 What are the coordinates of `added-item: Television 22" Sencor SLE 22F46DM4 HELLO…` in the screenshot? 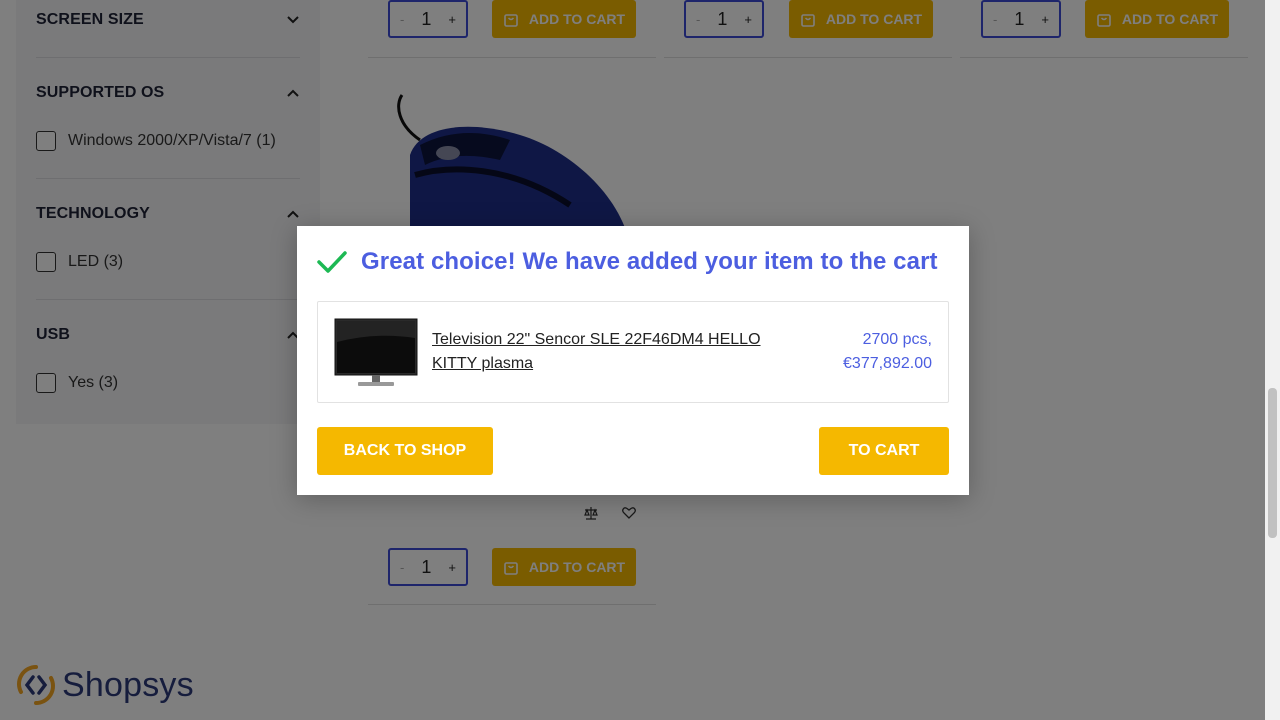 It's located at (633, 352).